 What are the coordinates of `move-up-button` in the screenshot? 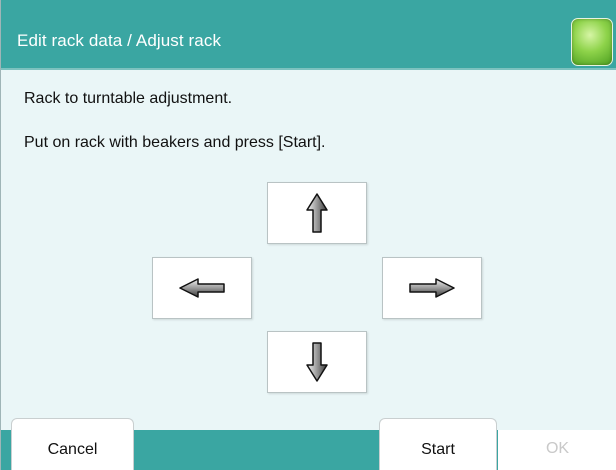 It's located at (317, 213).